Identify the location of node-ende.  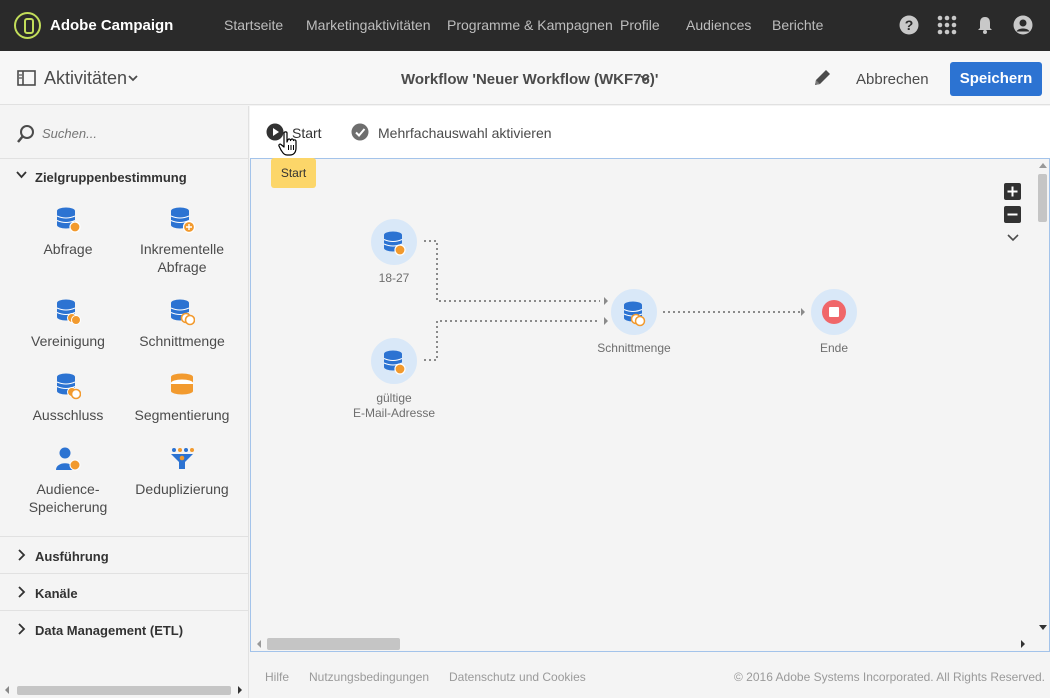
(834, 312).